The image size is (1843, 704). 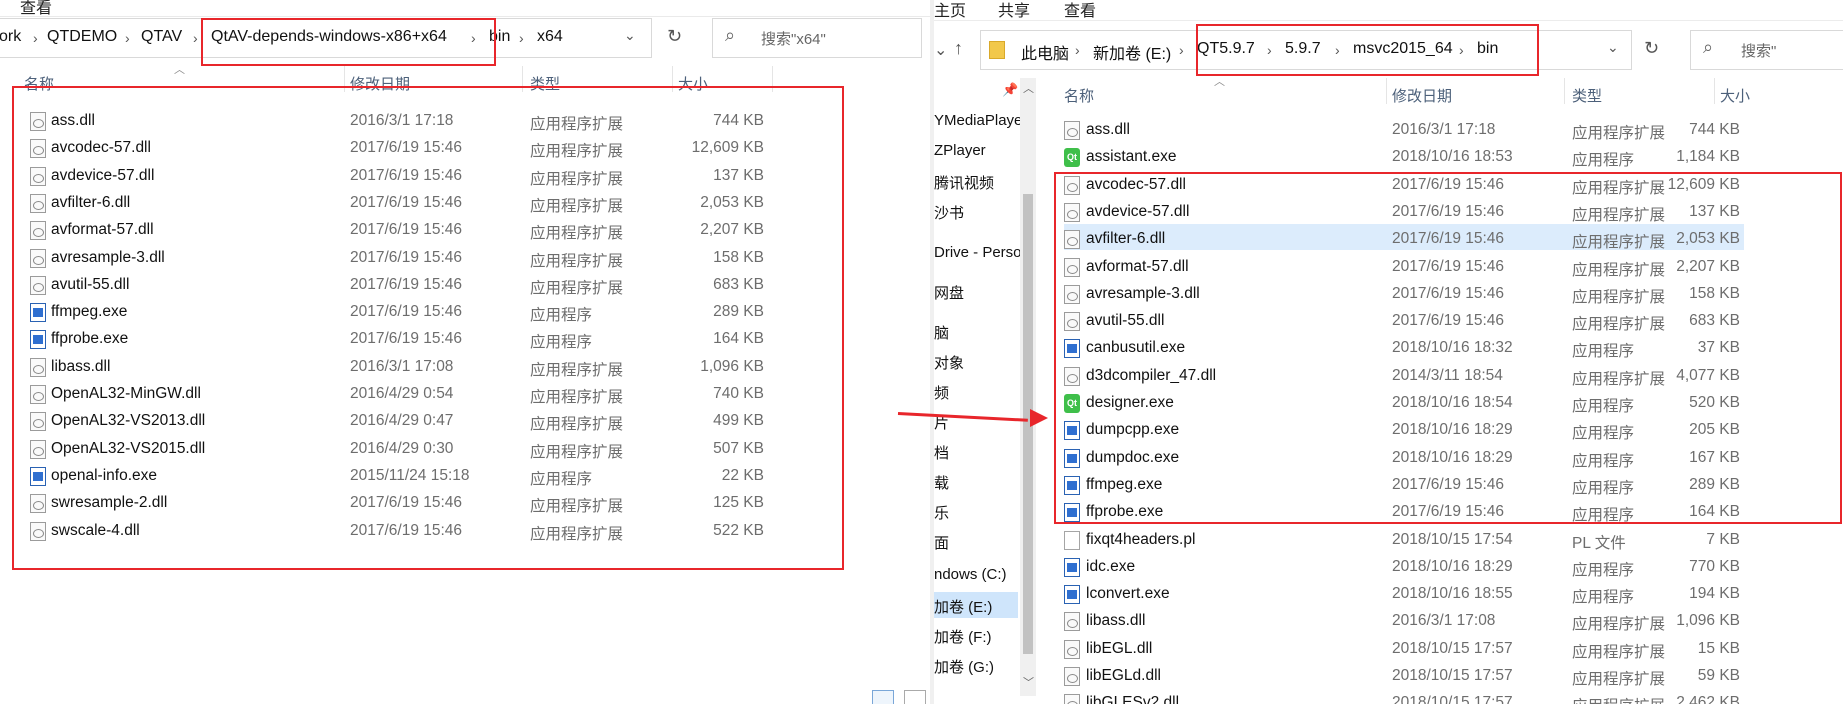 I want to click on nav-item: 对象, so click(x=949, y=362).